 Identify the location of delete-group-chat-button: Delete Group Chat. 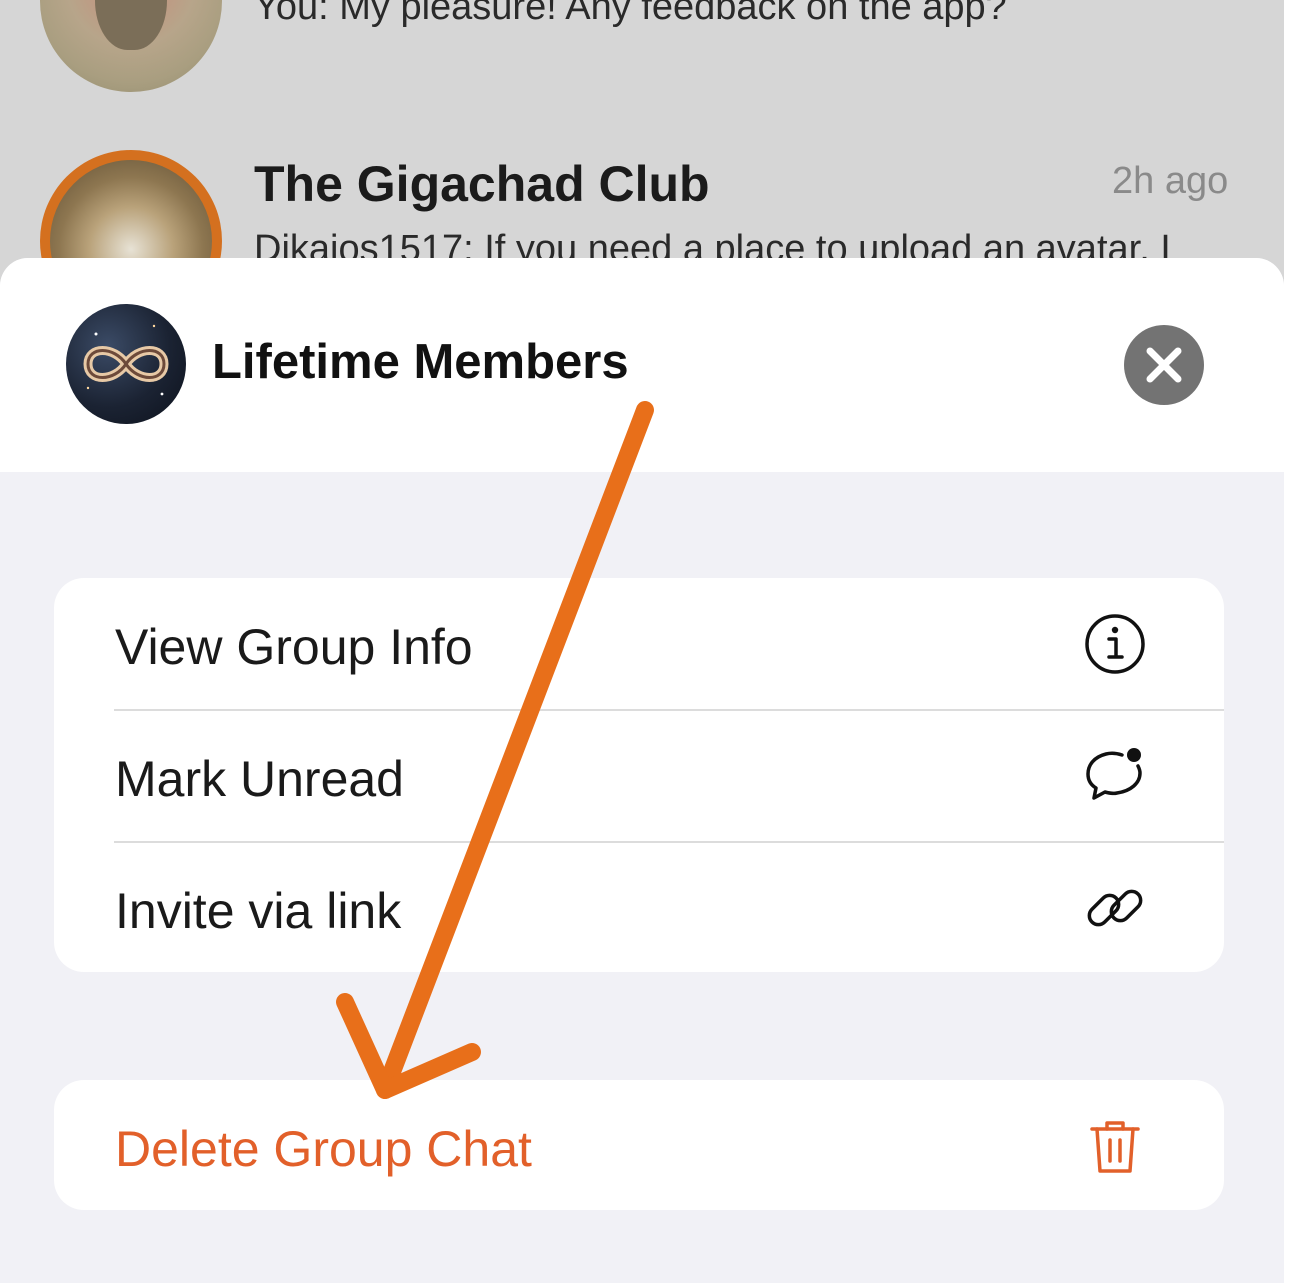
(639, 1145).